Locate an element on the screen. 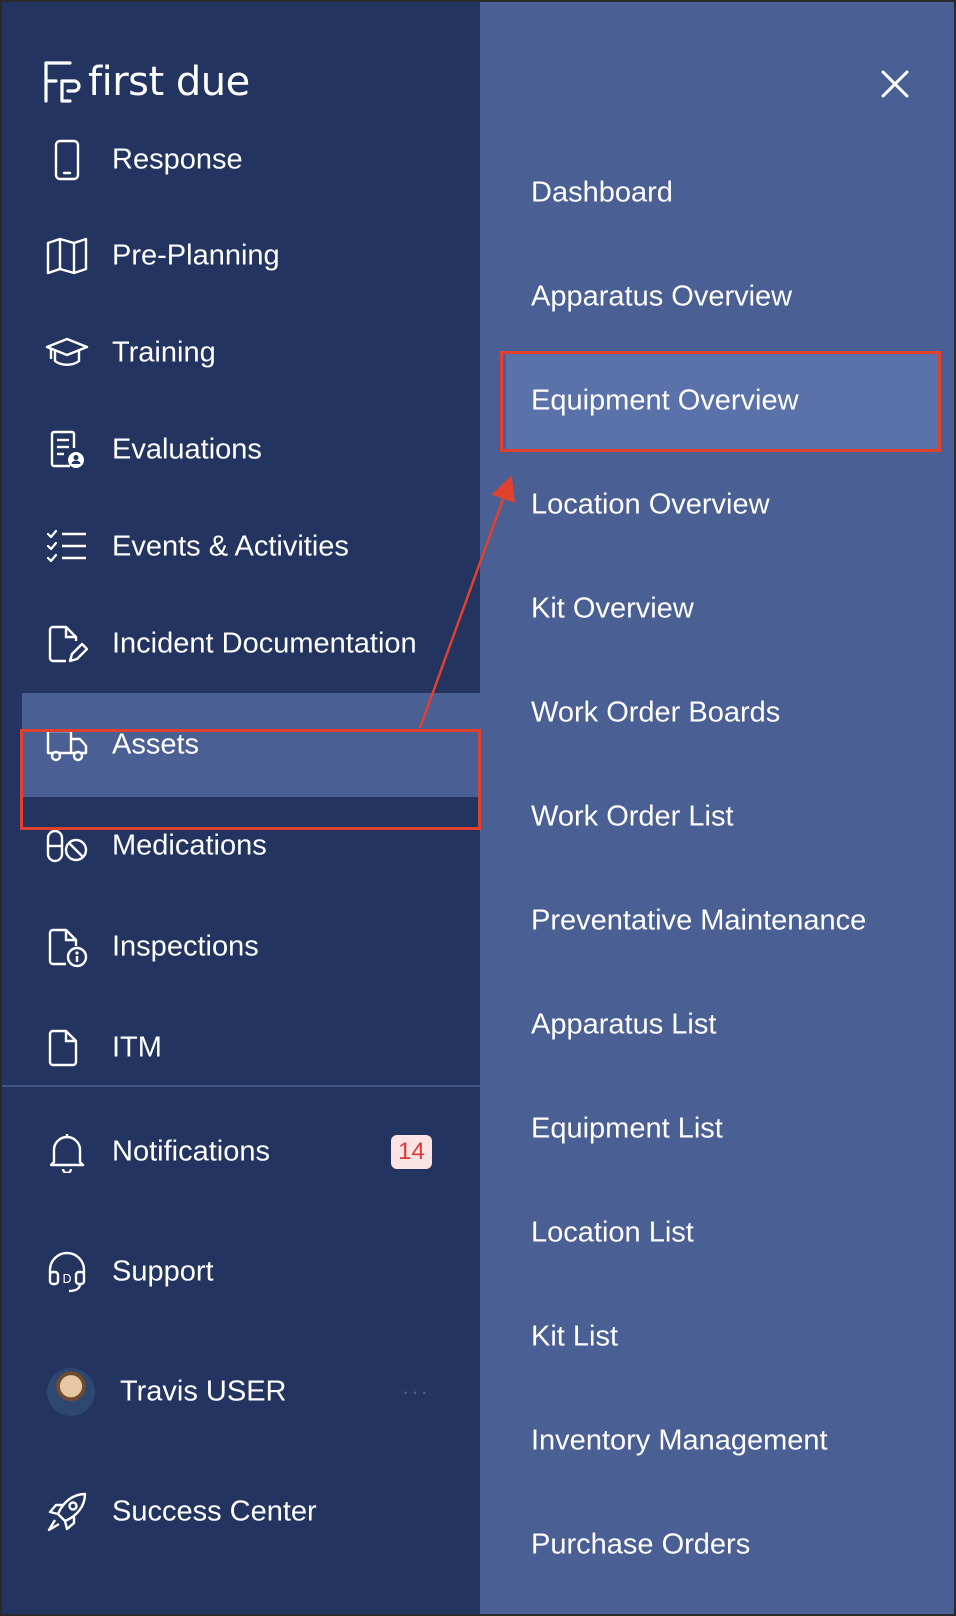  bell-icon is located at coordinates (67, 1152).